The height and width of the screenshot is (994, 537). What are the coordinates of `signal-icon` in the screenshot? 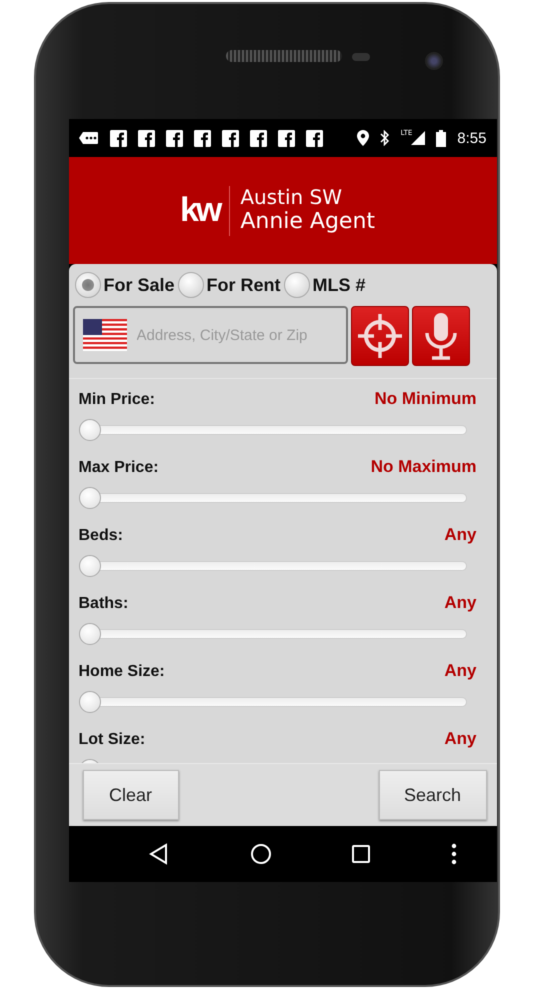 It's located at (418, 138).